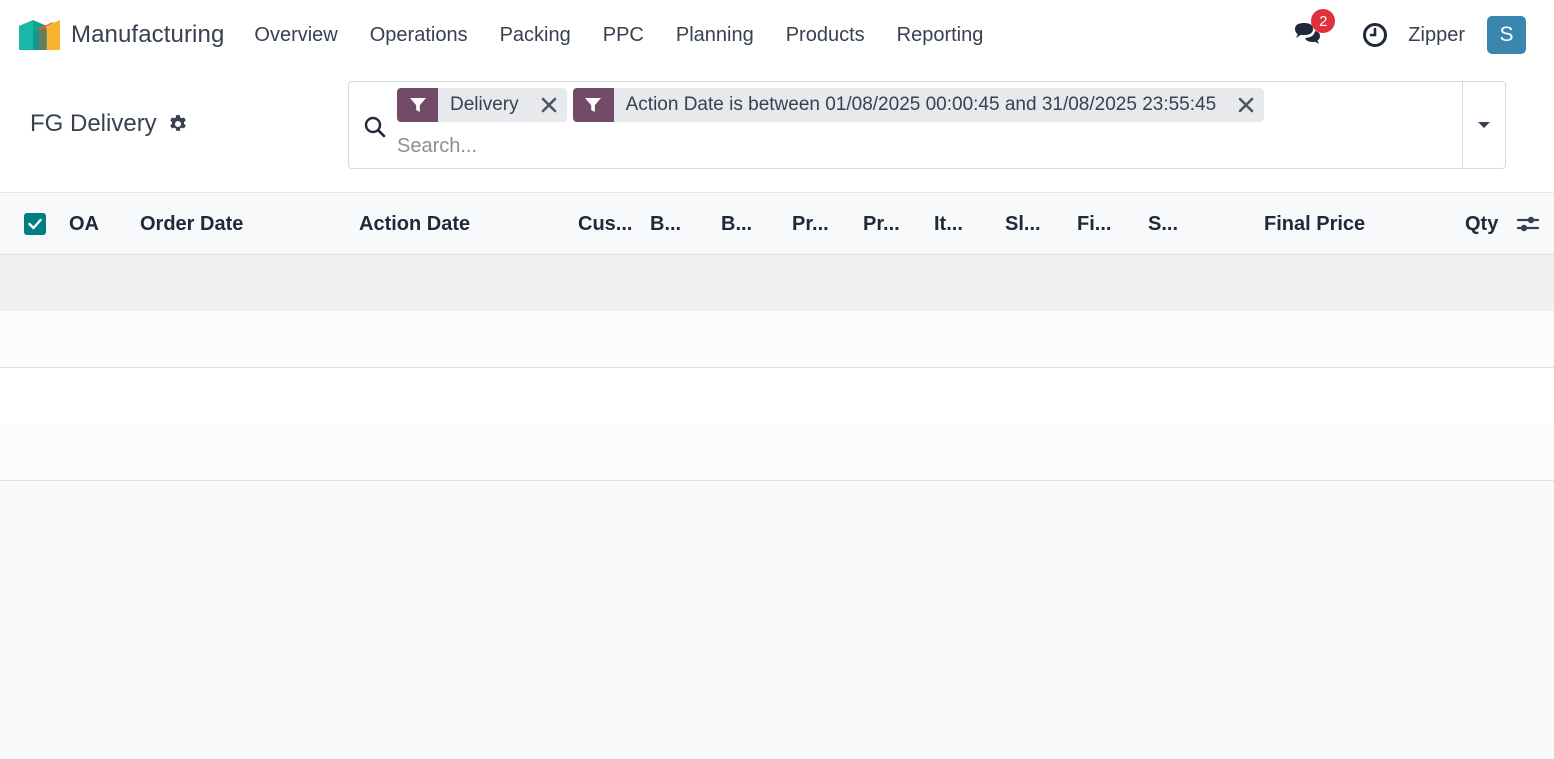 This screenshot has height=759, width=1554. What do you see at coordinates (927, 146) in the screenshot?
I see `search-input` at bounding box center [927, 146].